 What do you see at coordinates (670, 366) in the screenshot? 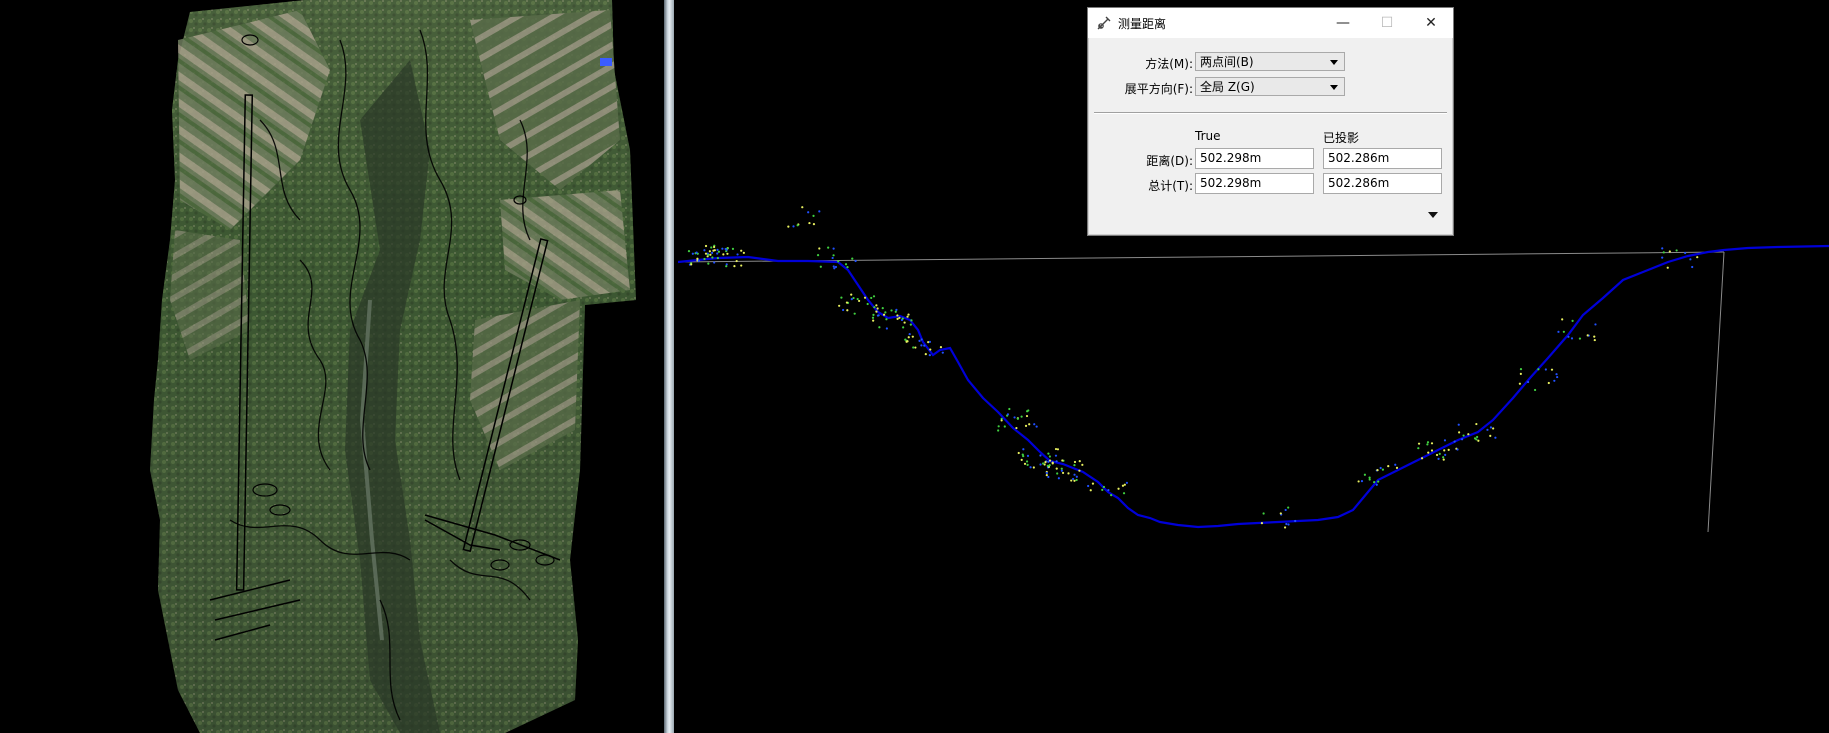
I see `view-splitter` at bounding box center [670, 366].